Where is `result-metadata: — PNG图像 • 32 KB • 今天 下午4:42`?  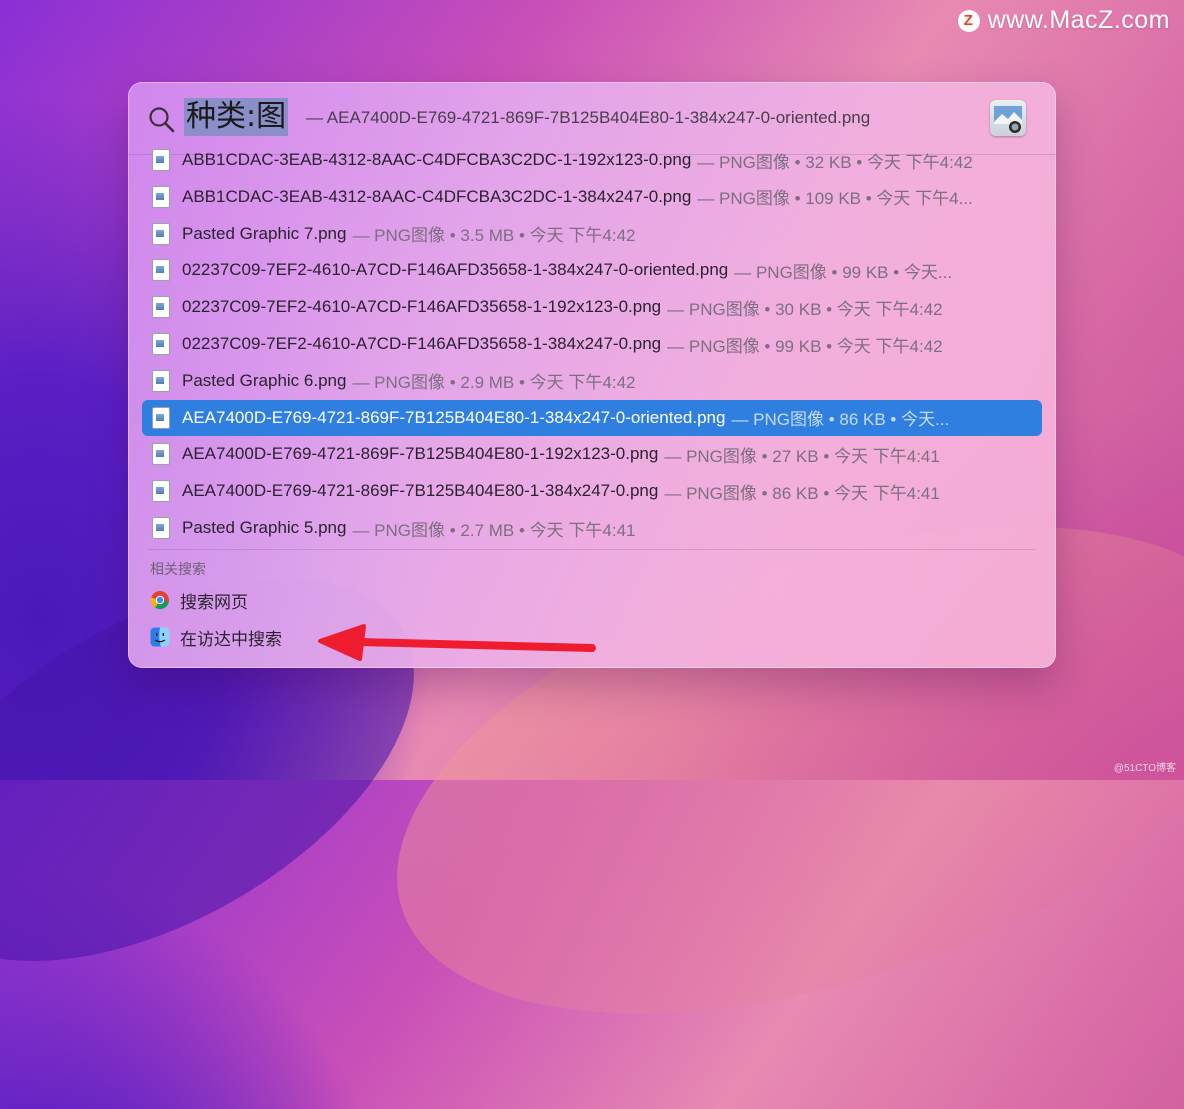 result-metadata: — PNG图像 • 32 KB • 今天 下午4:42 is located at coordinates (835, 162).